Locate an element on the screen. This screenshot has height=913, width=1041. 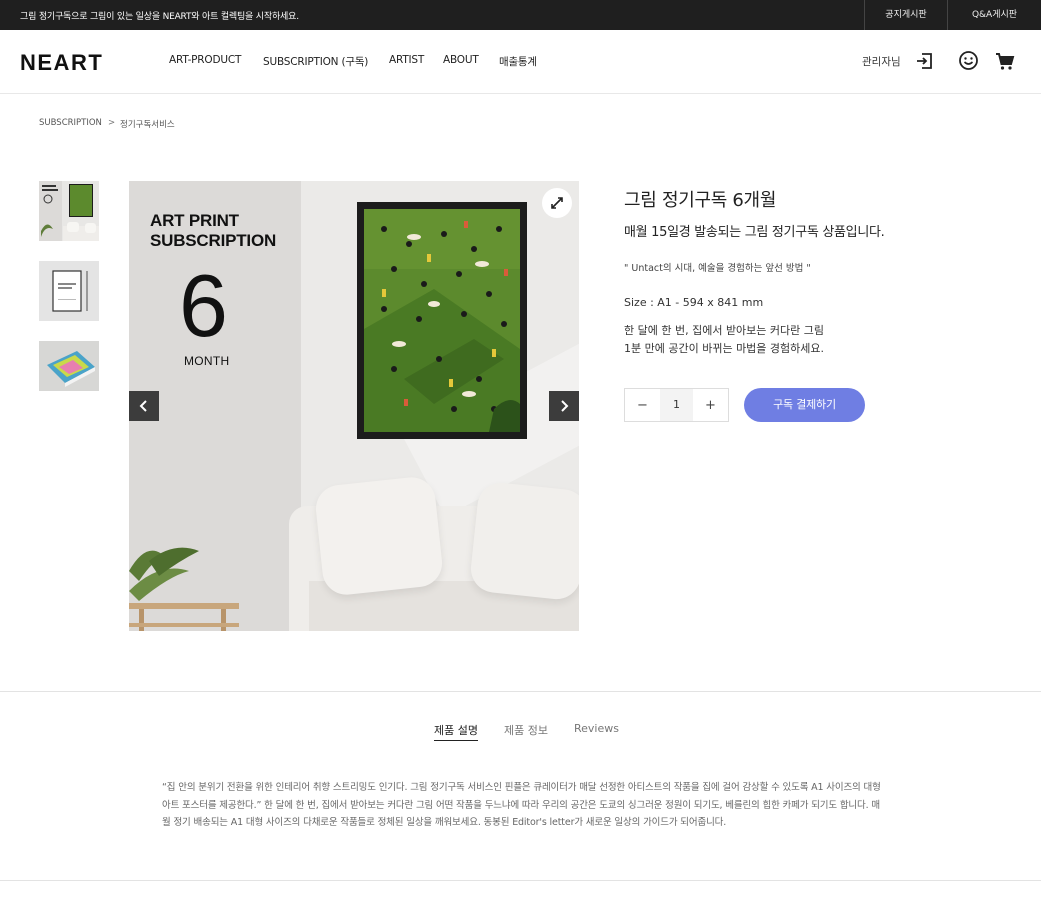
nav-sales-stats: 매출통계 is located at coordinates (518, 61).